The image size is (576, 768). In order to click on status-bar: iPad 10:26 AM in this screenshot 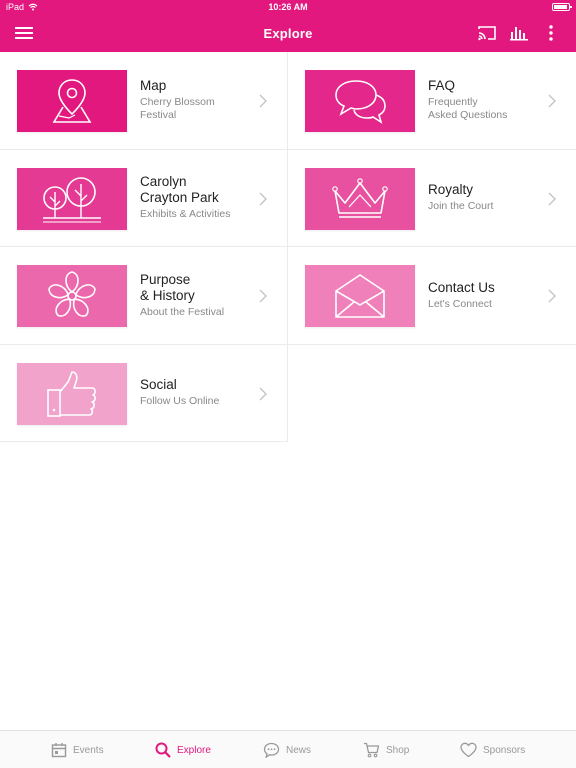, I will do `click(288, 7)`.